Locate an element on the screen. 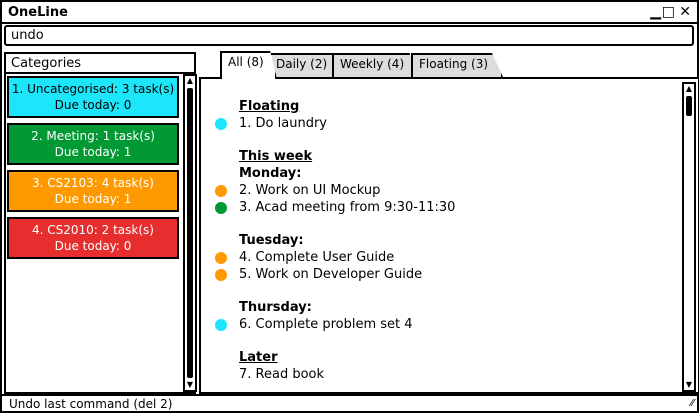 This screenshot has width=699, height=413. category-item: 1. Uncategorised: 3 task(s) Due today: 0 is located at coordinates (93, 97).